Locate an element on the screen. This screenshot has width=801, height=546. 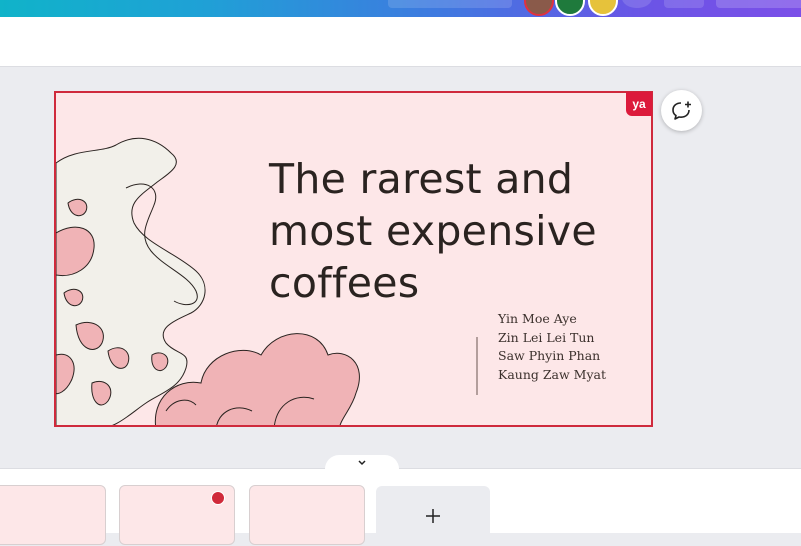
slide-title: The rarest and most expensive coffees is located at coordinates (449, 231).